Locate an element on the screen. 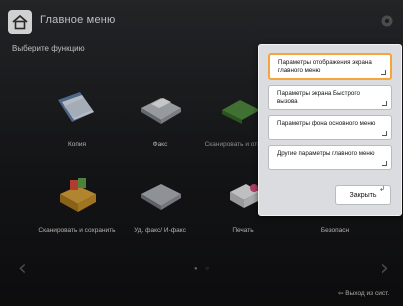 Image resolution: width=403 pixels, height=306 pixels. option-label: Параметры экрана Быстрого вызова is located at coordinates (318, 97).